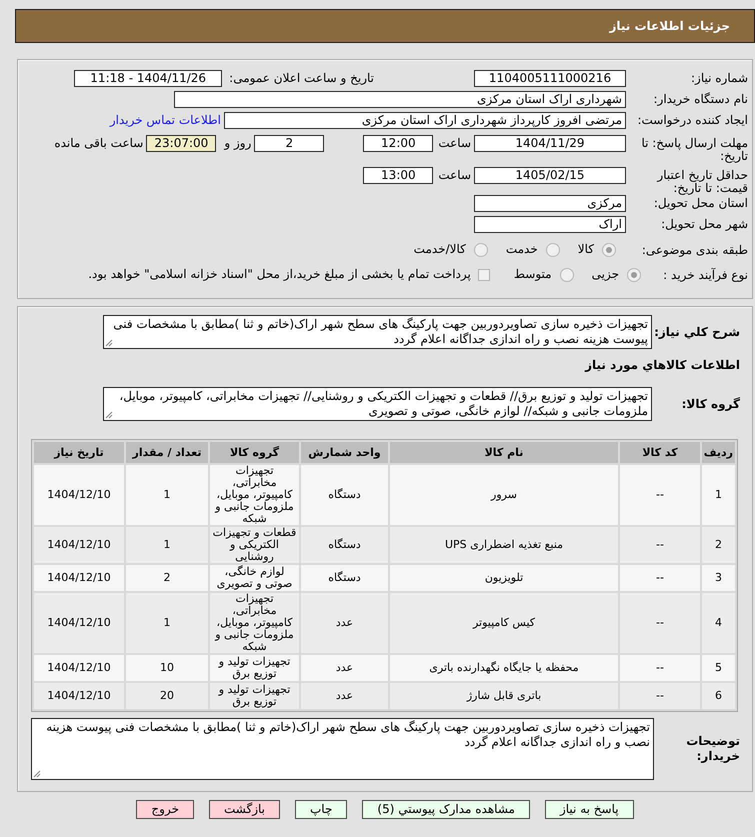 Image resolution: width=755 pixels, height=837 pixels. What do you see at coordinates (550, 143) in the screenshot?
I see `deadline-date-field: 1404/11/29` at bounding box center [550, 143].